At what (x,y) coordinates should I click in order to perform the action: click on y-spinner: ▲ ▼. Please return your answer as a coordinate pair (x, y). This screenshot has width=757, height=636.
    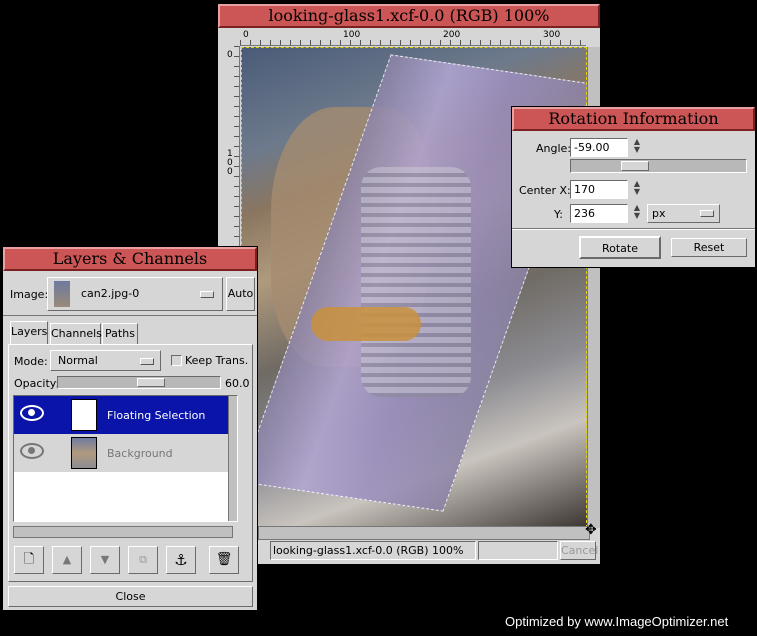
    Looking at the image, I should click on (637, 212).